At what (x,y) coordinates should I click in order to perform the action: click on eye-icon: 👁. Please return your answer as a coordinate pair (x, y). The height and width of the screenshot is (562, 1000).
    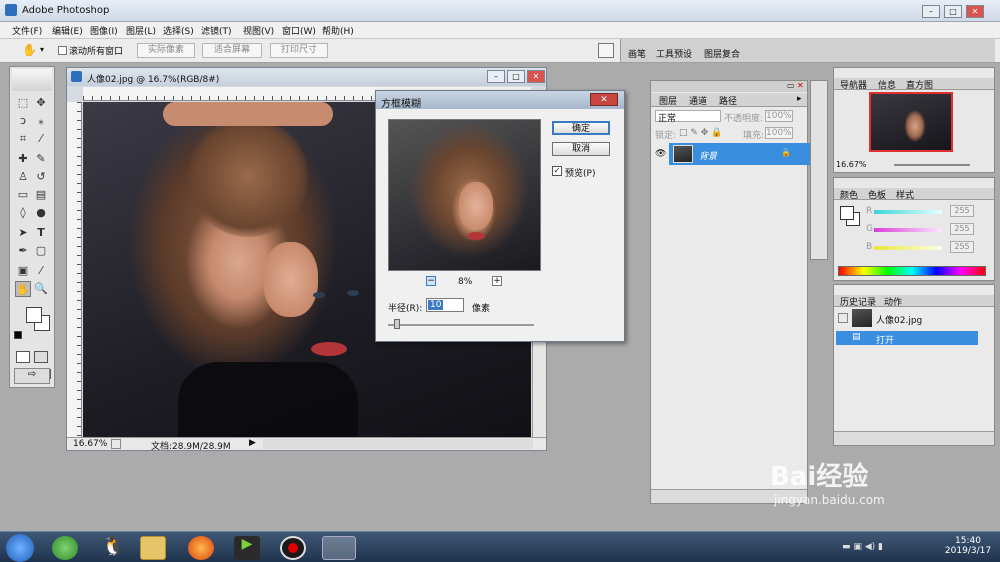
    Looking at the image, I should click on (660, 154).